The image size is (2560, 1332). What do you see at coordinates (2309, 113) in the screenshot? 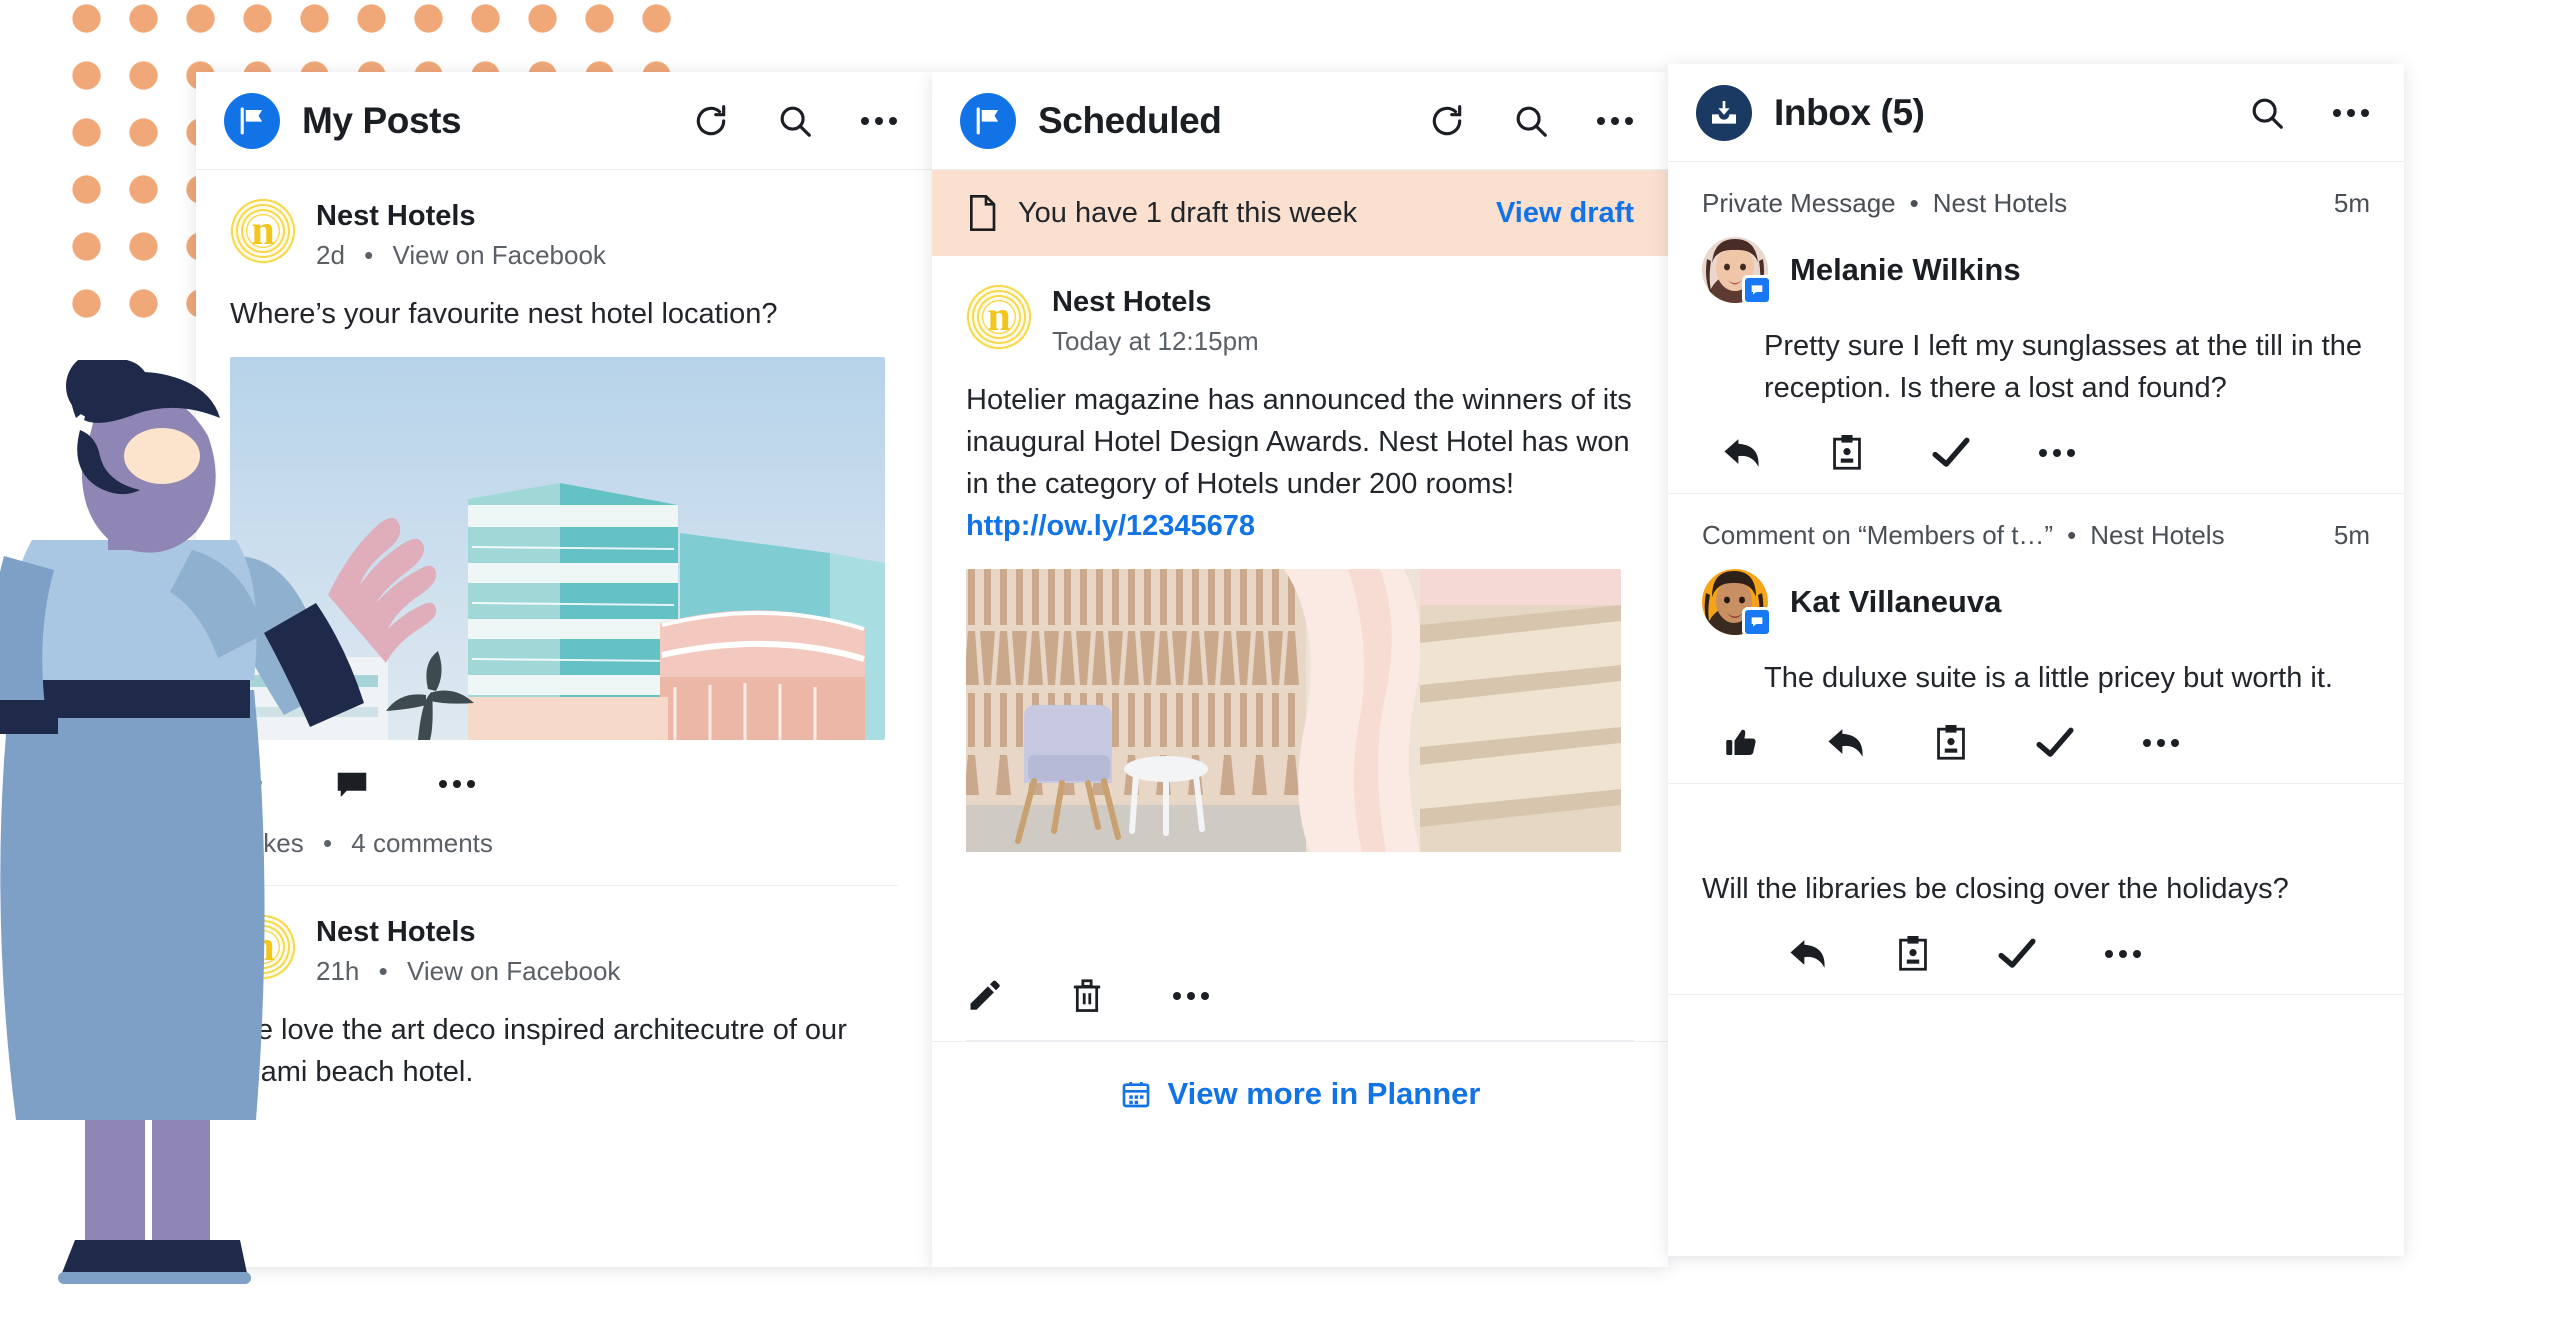
I see `inbox-header-actions` at bounding box center [2309, 113].